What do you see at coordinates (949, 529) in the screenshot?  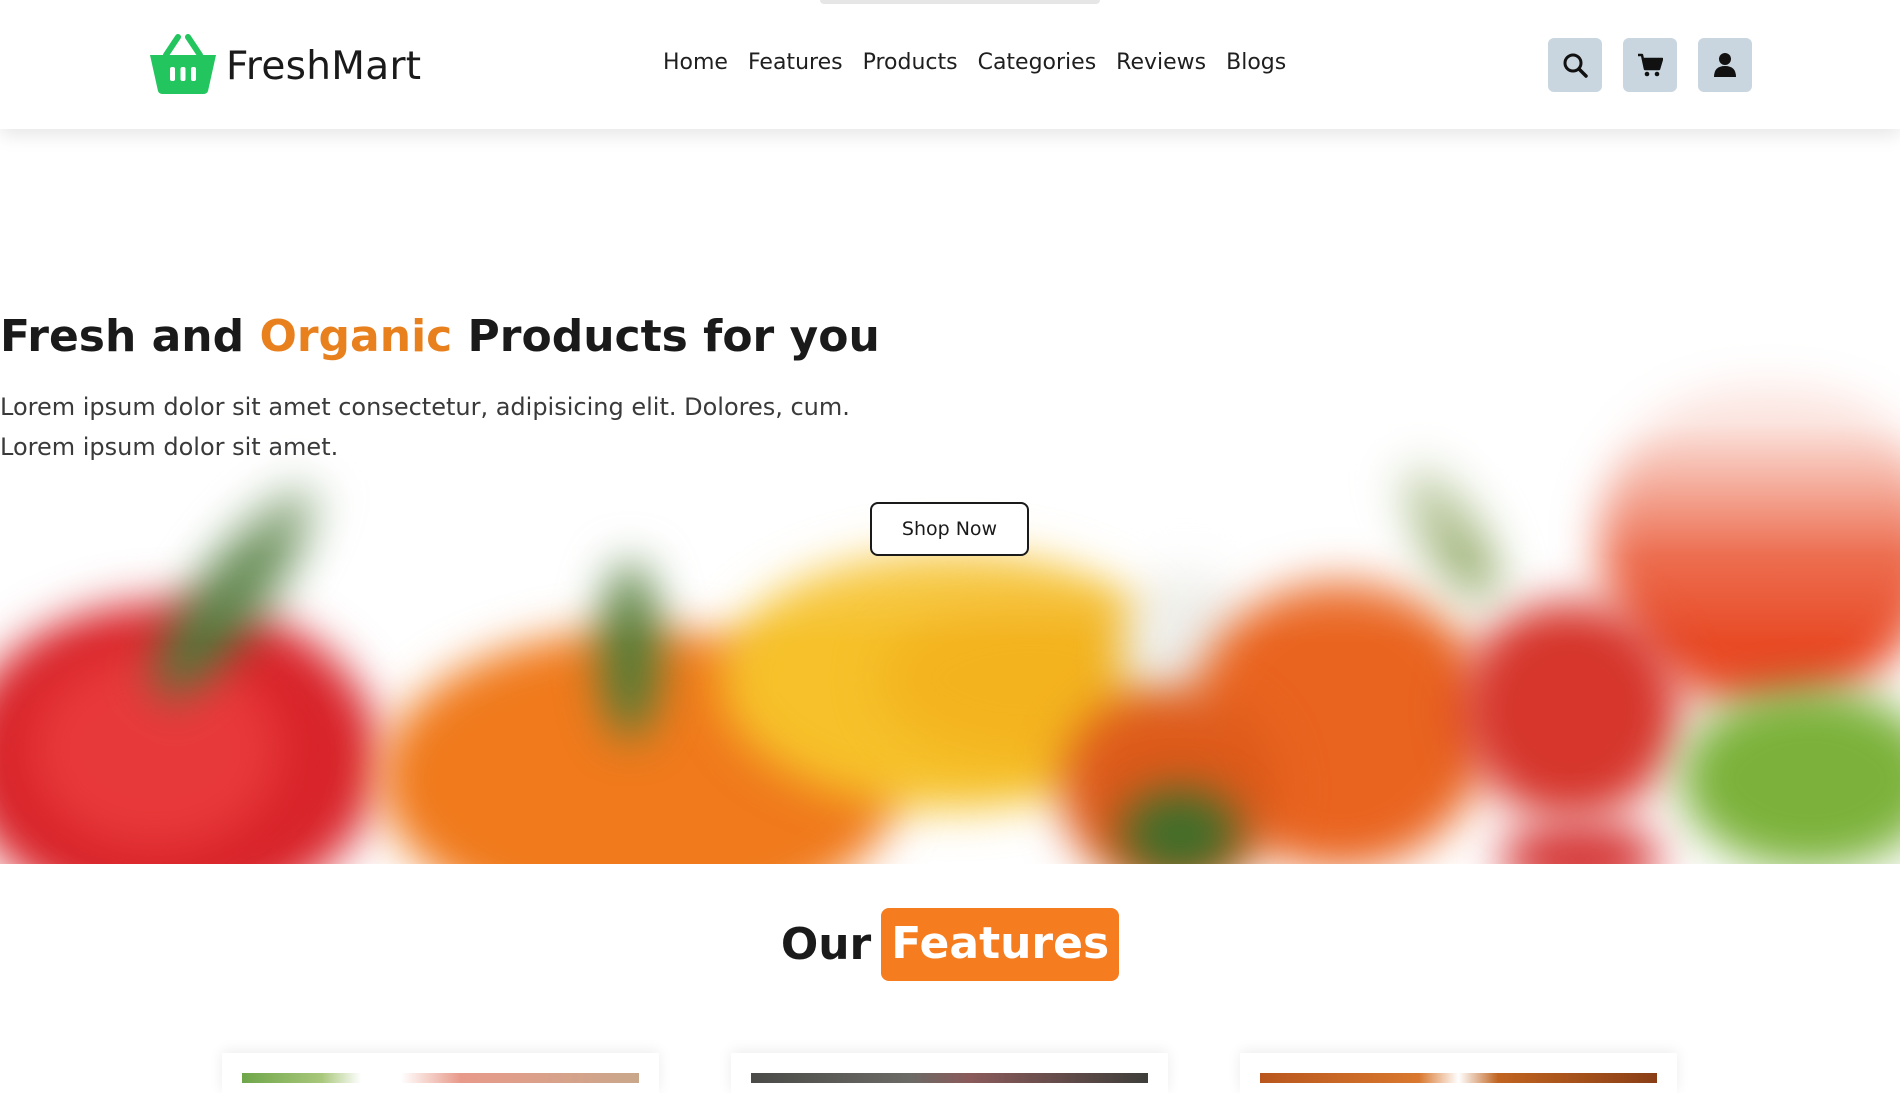 I see `shop-now-button: Shop Now` at bounding box center [949, 529].